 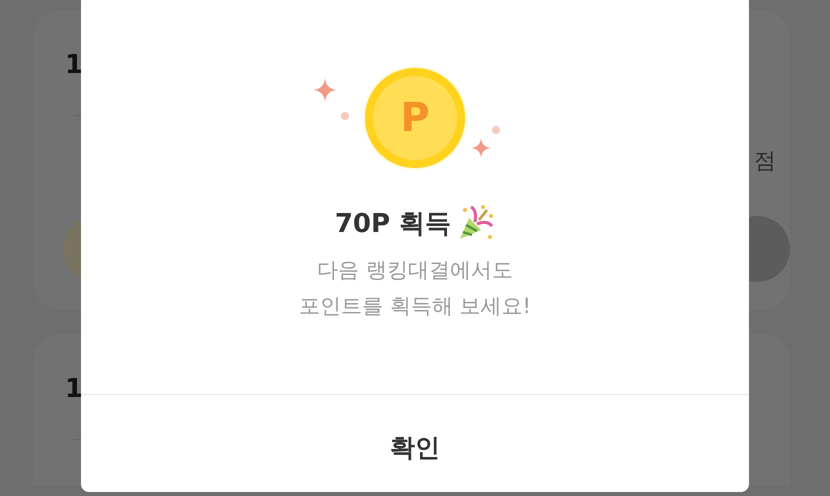 What do you see at coordinates (765, 162) in the screenshot?
I see `score-text: 점` at bounding box center [765, 162].